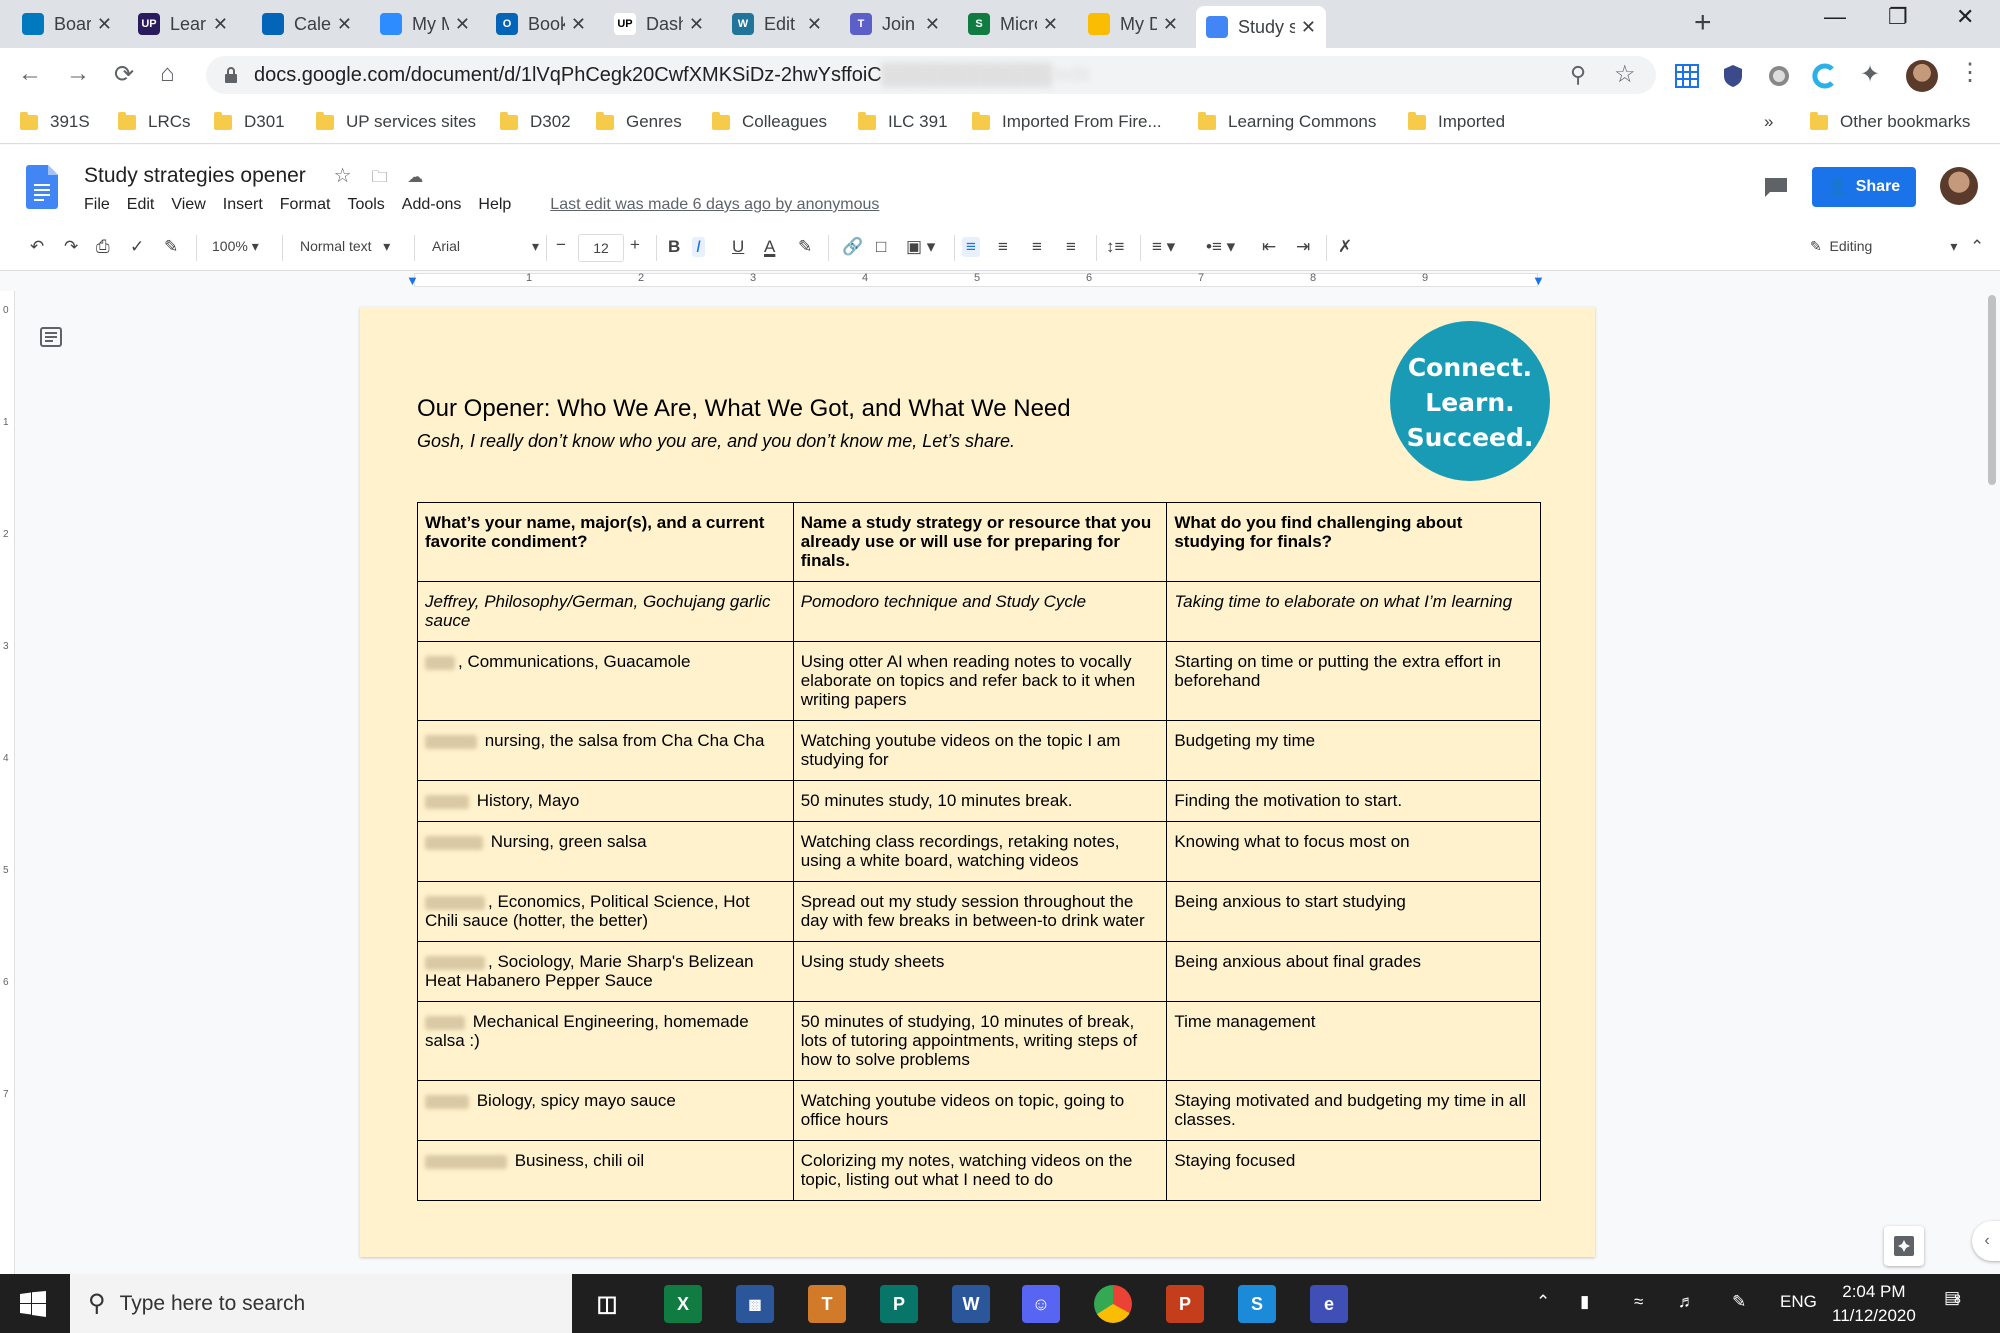 Image resolution: width=2000 pixels, height=1333 pixels. I want to click on star-icon: ☆, so click(343, 176).